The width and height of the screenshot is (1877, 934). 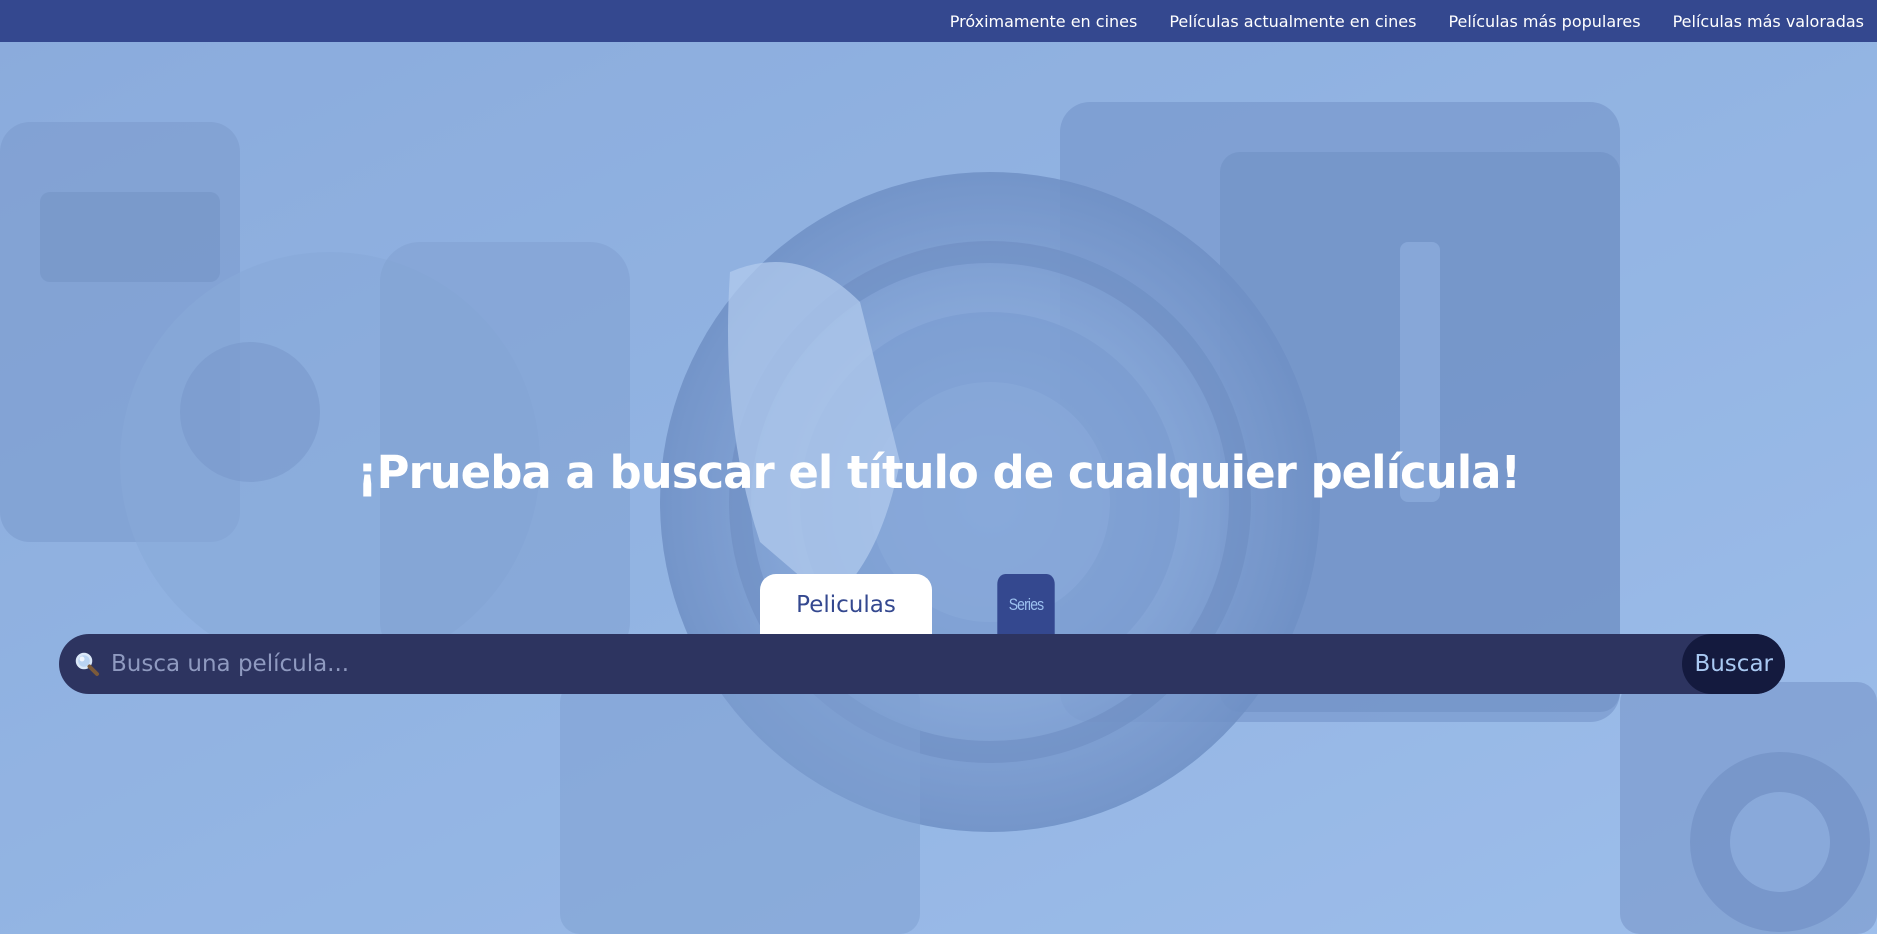 I want to click on magnifying-glass-icon, so click(x=87, y=664).